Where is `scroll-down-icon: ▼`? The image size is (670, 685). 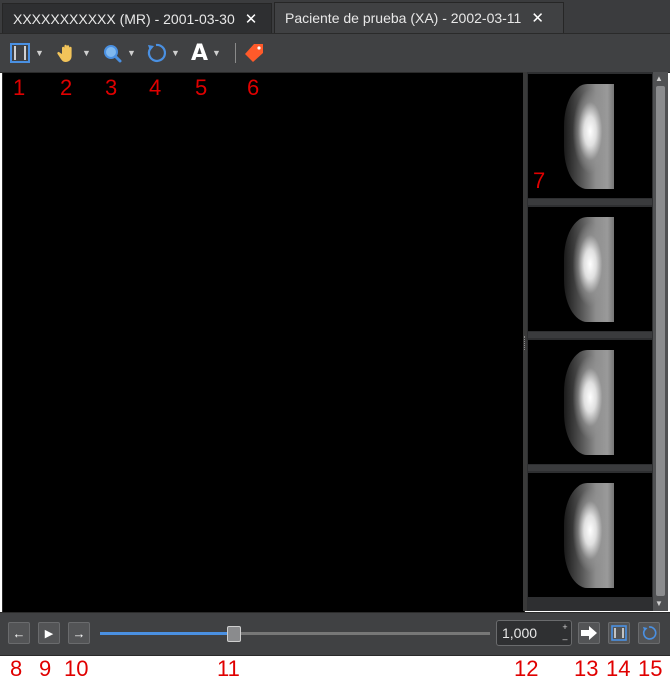
scroll-down-icon: ▼ is located at coordinates (659, 603).